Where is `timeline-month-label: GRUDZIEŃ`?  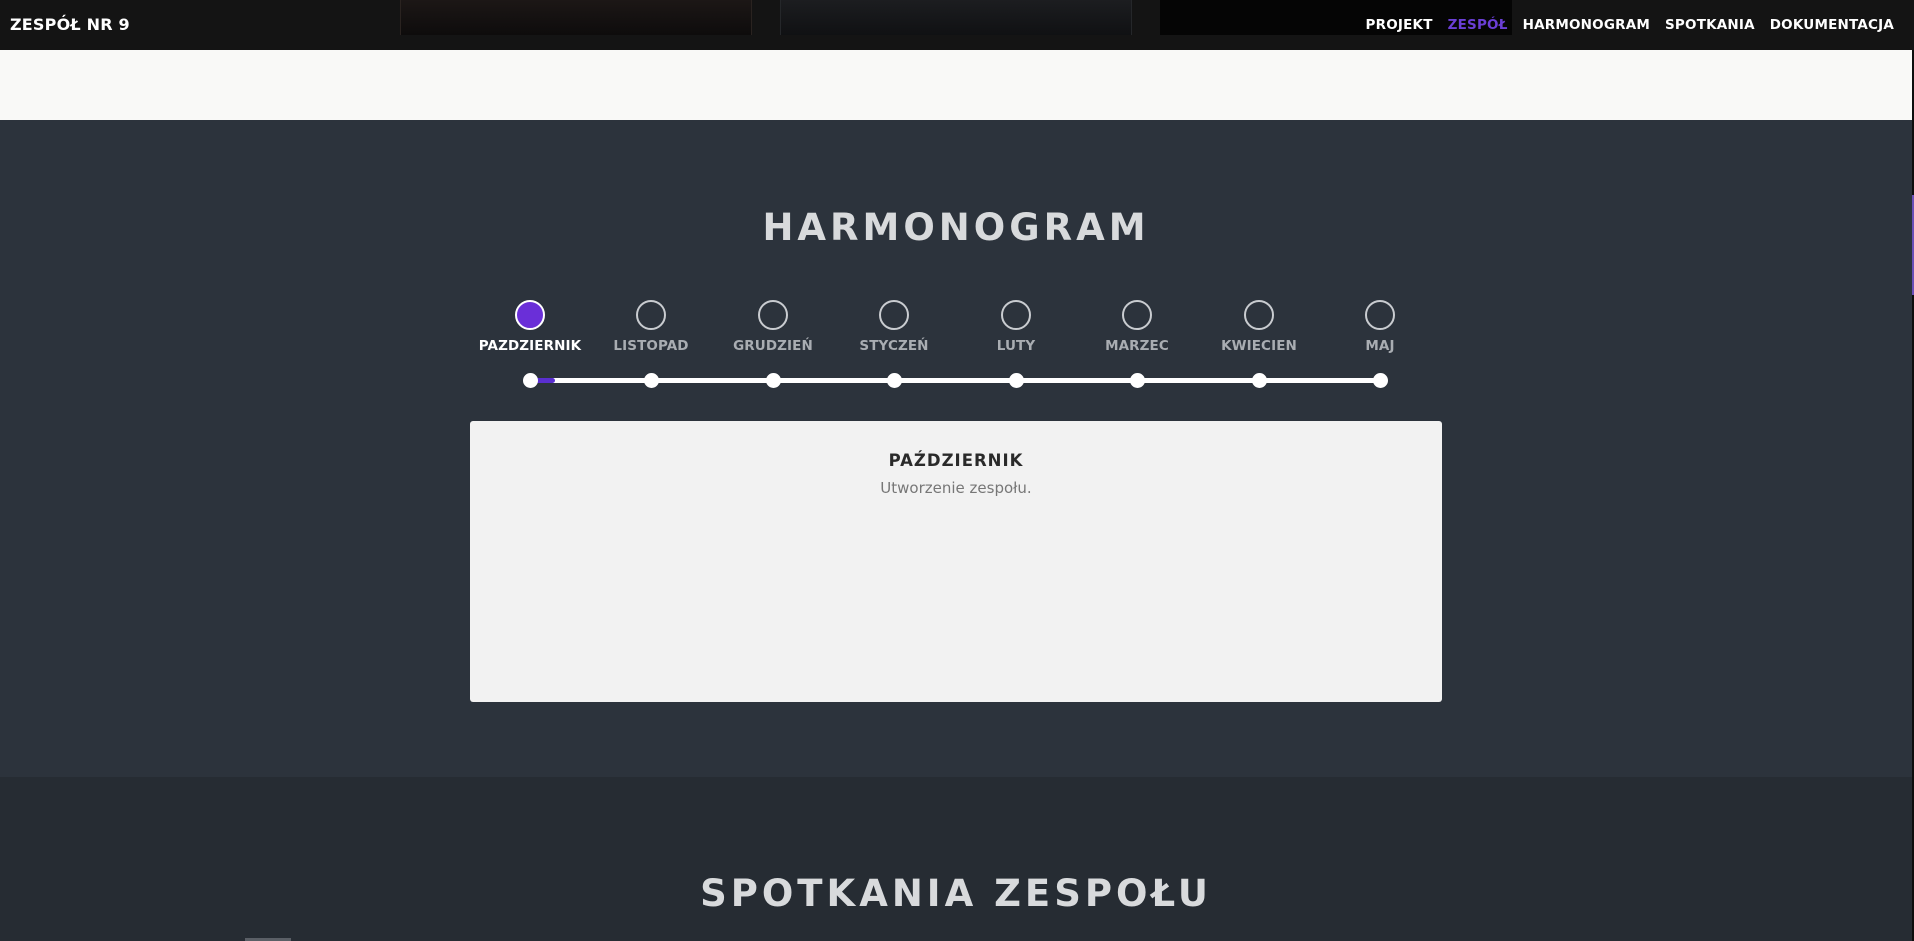
timeline-month-label: GRUDZIEŃ is located at coordinates (773, 346).